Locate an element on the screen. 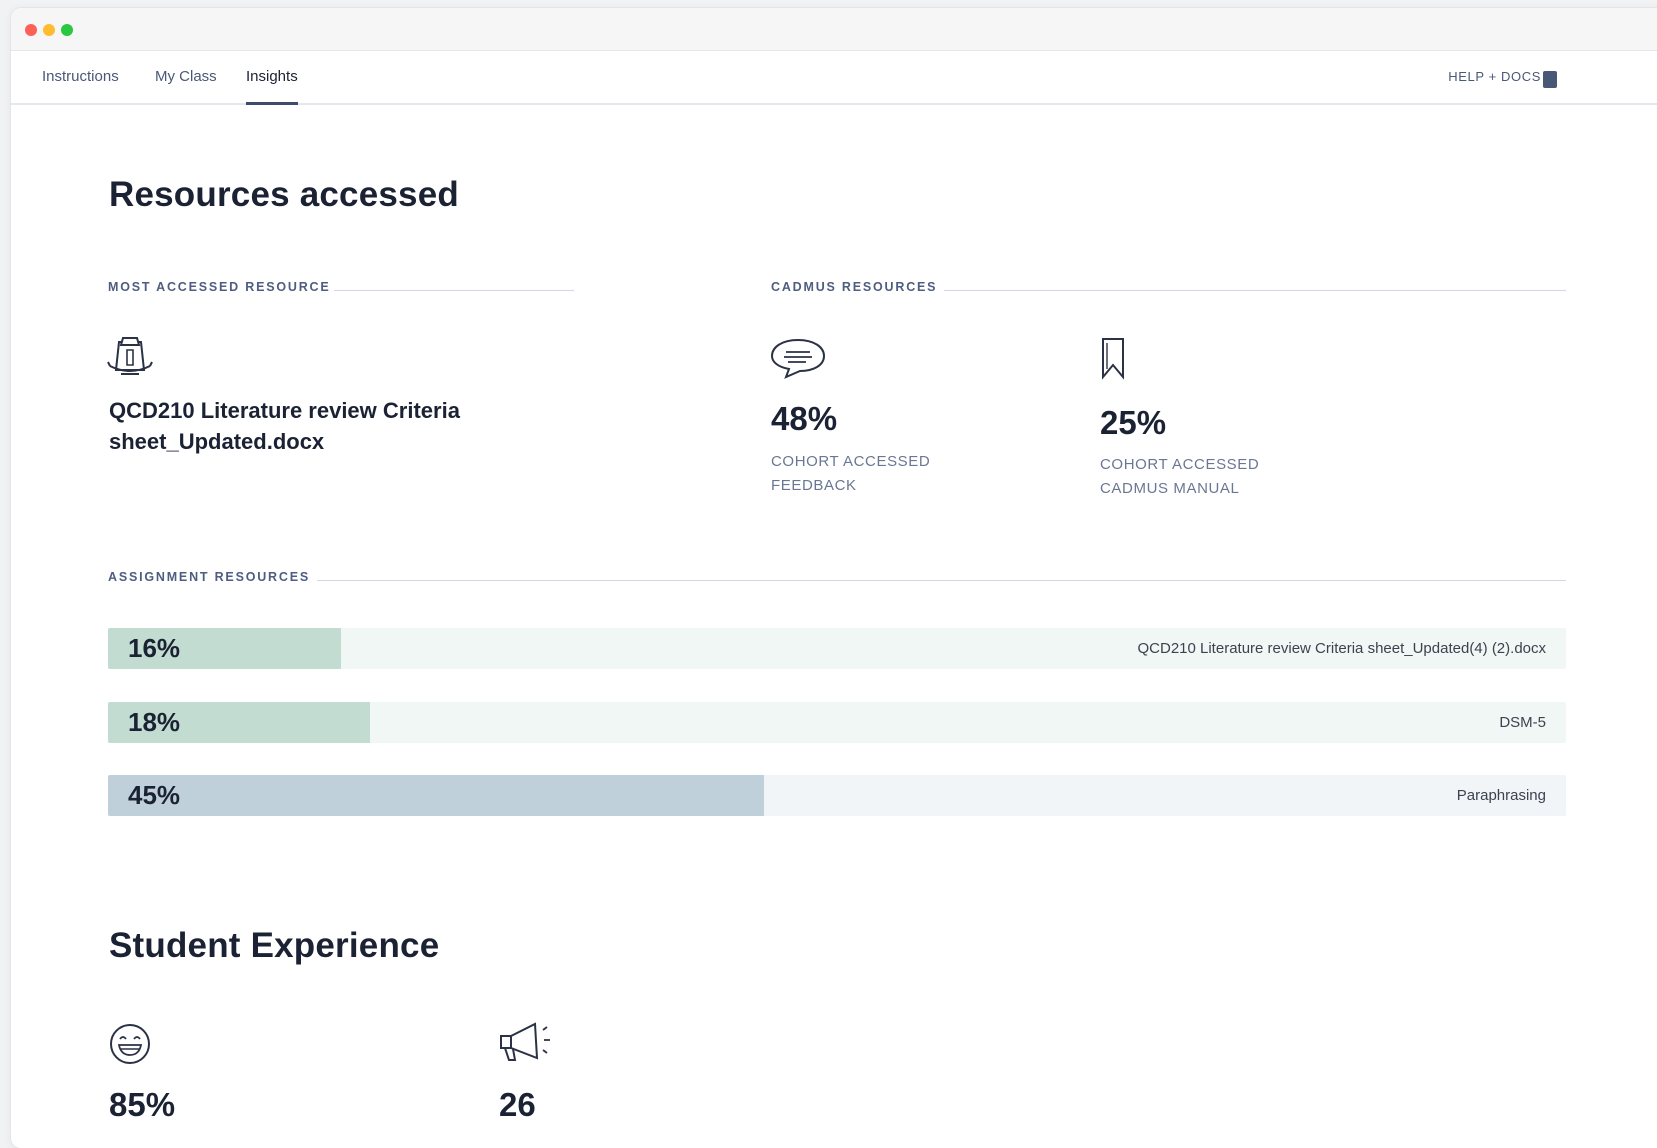  assignment-resources-label: ASSIGNMENT RESOURCES is located at coordinates (209, 577).